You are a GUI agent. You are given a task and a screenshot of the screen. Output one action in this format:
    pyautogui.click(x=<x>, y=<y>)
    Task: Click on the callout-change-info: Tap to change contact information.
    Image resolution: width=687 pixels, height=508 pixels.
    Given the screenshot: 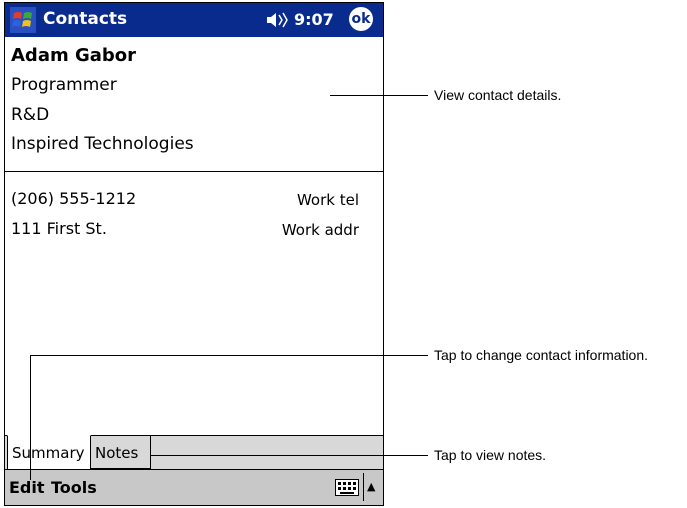 What is the action you would take?
    pyautogui.click(x=541, y=355)
    